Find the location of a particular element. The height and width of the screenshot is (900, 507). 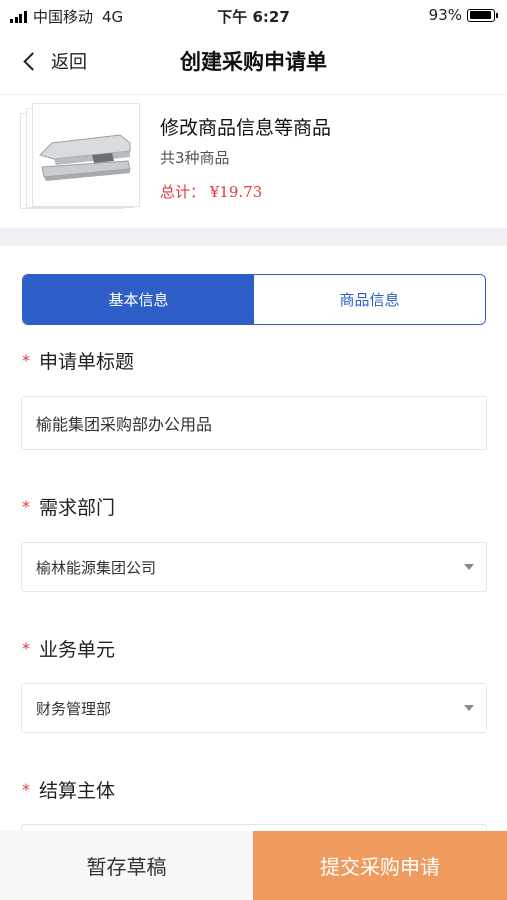

title-field-label: * 申请单标题 is located at coordinates (78, 362).